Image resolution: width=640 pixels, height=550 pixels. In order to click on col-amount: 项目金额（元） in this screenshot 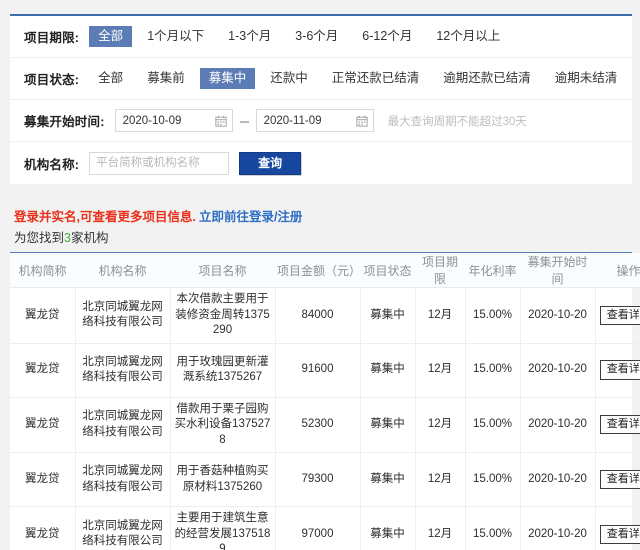, I will do `click(318, 270)`.